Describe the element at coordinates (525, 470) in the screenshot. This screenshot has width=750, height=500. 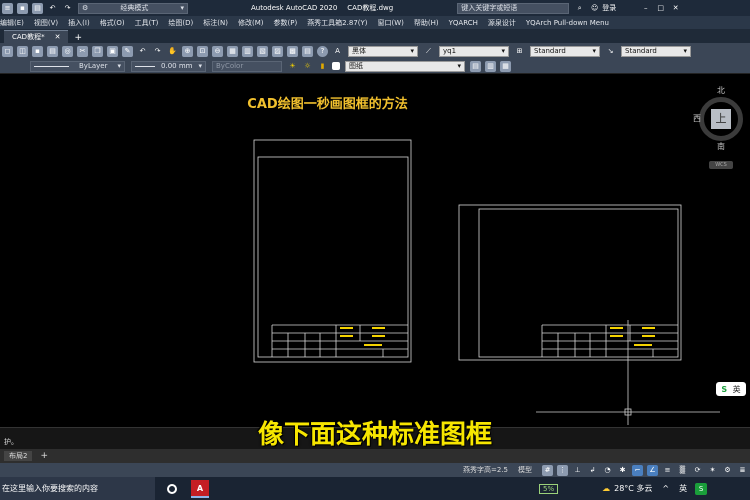
I see `model-space-button: 模型` at that location.